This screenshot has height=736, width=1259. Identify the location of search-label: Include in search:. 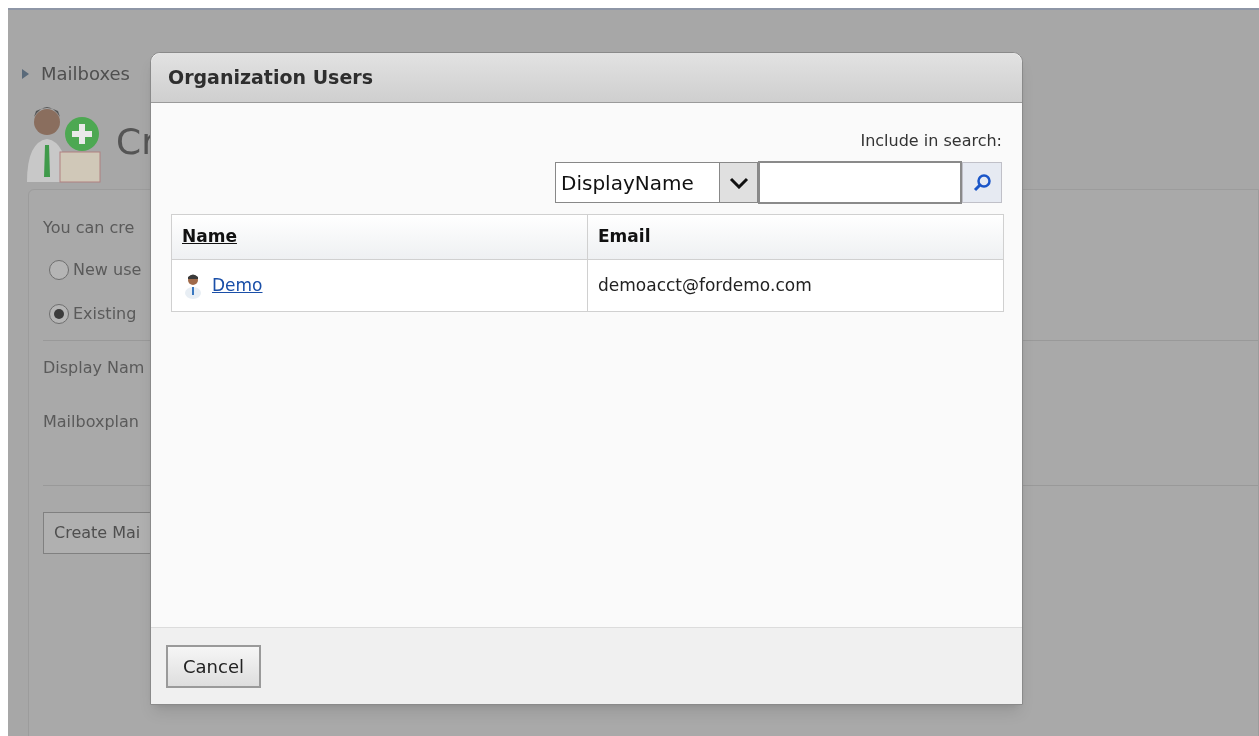
(931, 141).